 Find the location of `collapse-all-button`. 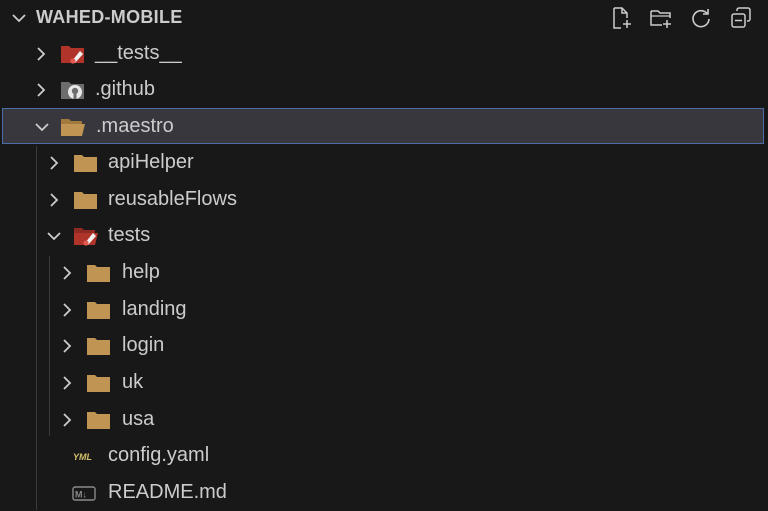

collapse-all-button is located at coordinates (741, 18).